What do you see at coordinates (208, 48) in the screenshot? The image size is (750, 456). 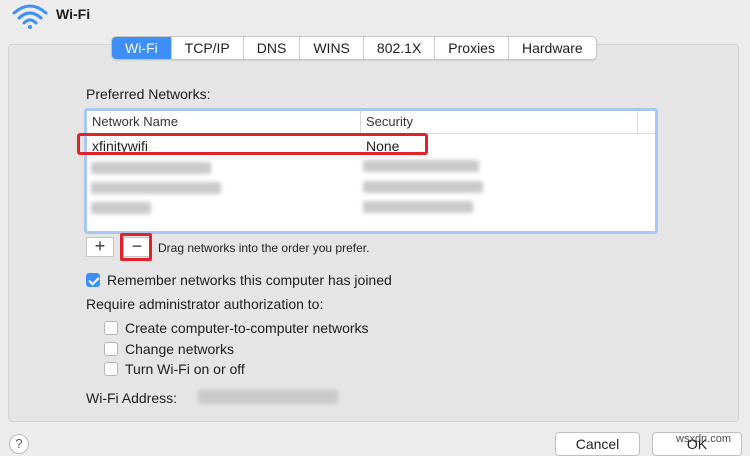 I see `tab-tcpip: TCP/IP` at bounding box center [208, 48].